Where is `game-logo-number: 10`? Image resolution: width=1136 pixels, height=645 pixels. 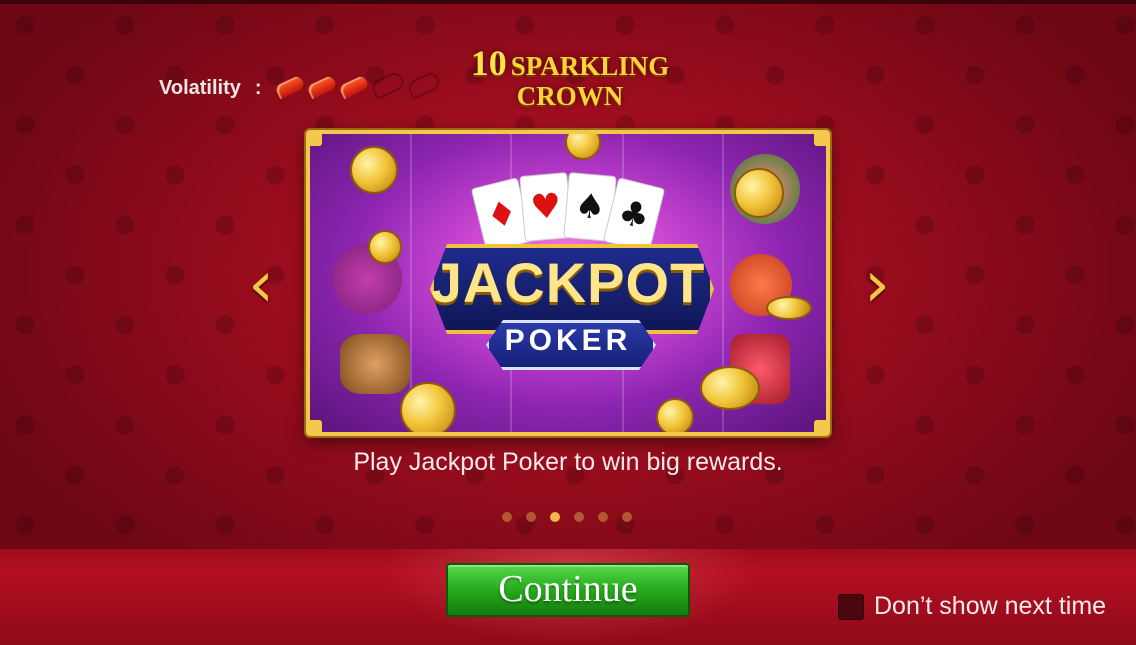
game-logo-number: 10 is located at coordinates (488, 63).